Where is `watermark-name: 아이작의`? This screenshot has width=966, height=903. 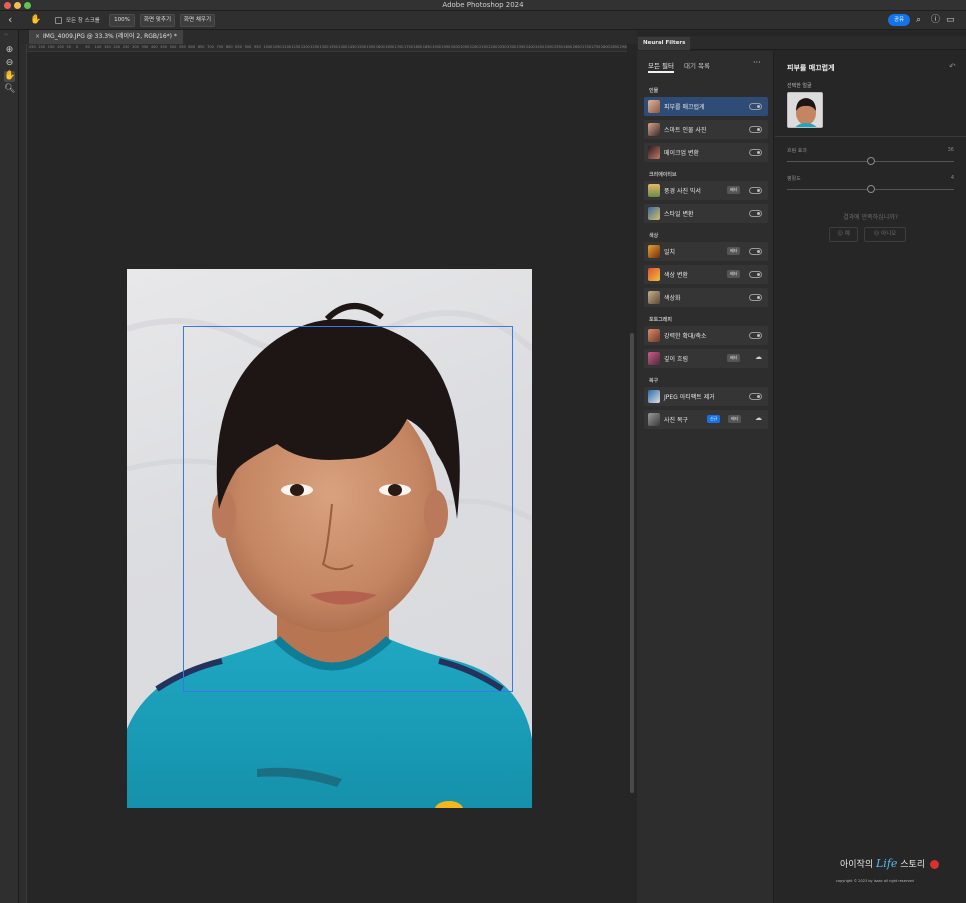 watermark-name: 아이작의 is located at coordinates (857, 865).